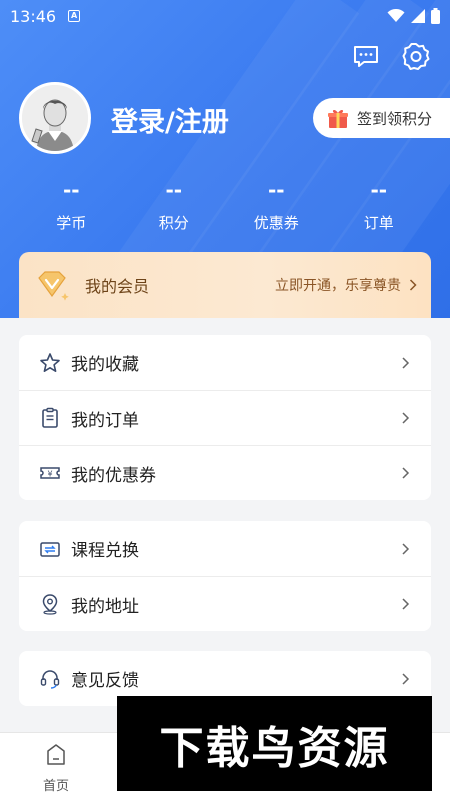  What do you see at coordinates (416, 56) in the screenshot?
I see `settings-gear-icon` at bounding box center [416, 56].